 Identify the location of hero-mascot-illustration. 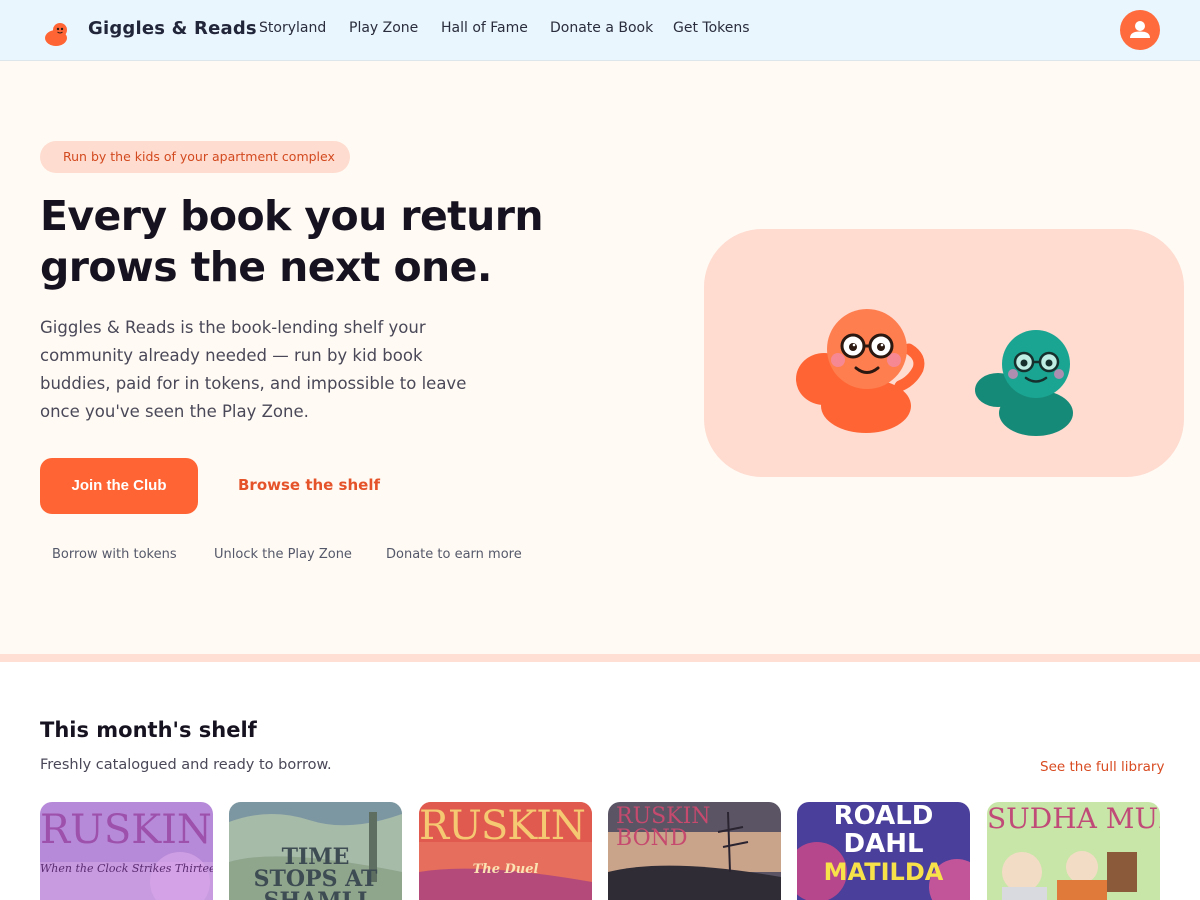
(944, 353).